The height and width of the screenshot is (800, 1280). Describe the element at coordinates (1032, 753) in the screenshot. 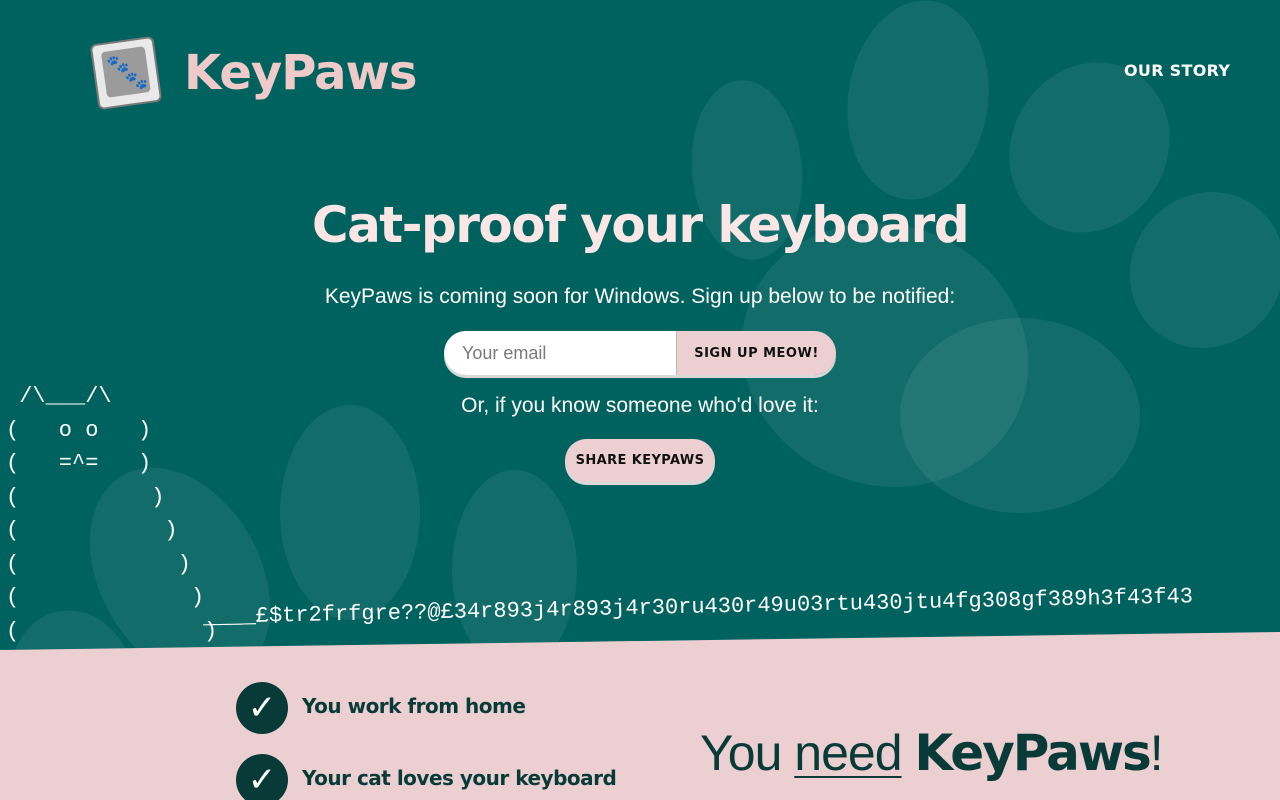

I see `tagline-brand: KeyPaws` at that location.